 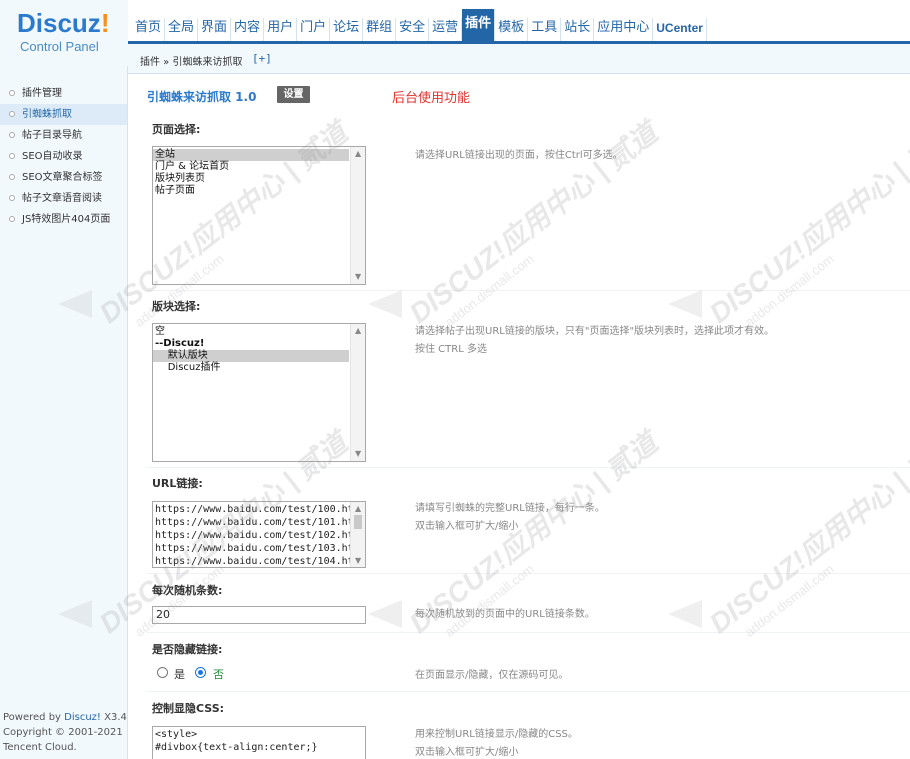 What do you see at coordinates (82, 717) in the screenshot?
I see `discuz-link: Discuz!` at bounding box center [82, 717].